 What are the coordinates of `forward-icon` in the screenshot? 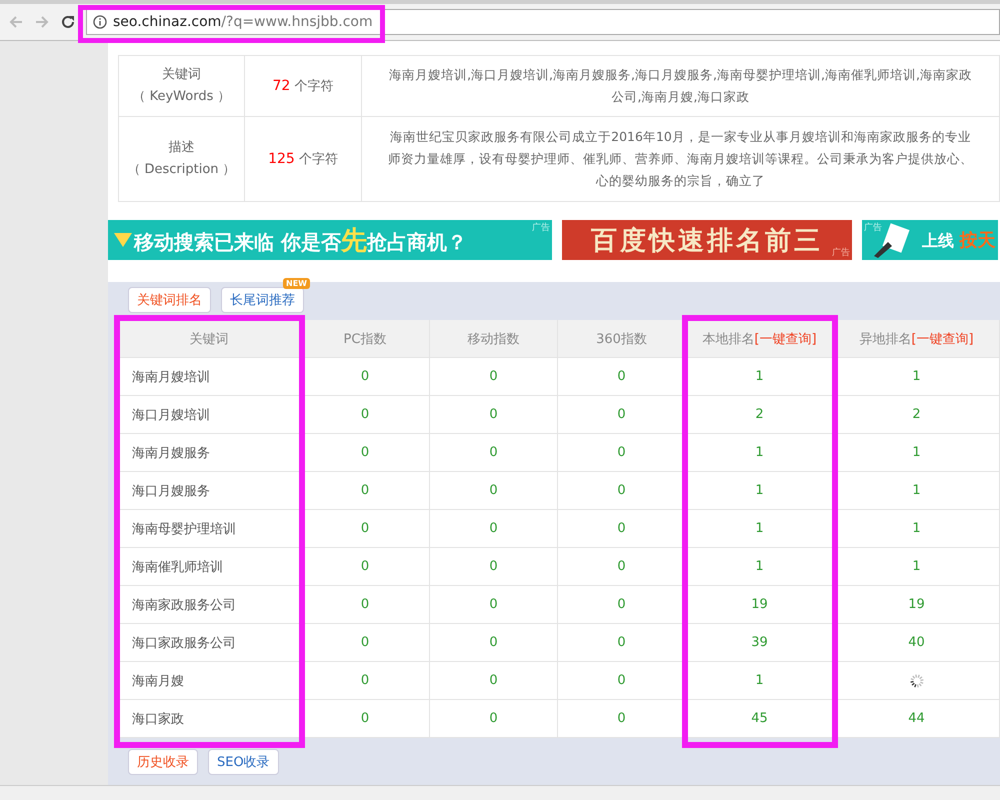 It's located at (42, 22).